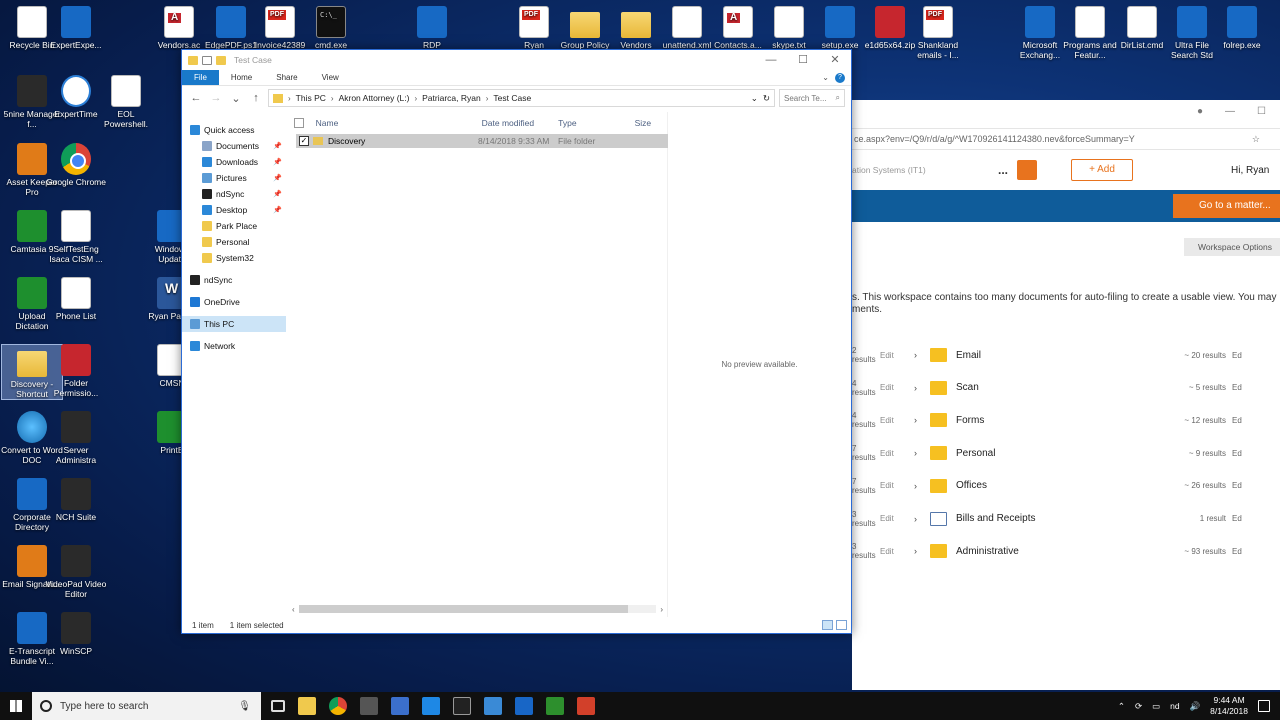 The image size is (1280, 720). Describe the element at coordinates (234, 146) in the screenshot. I see `sidebar-item-documents: Documents 📌` at that location.